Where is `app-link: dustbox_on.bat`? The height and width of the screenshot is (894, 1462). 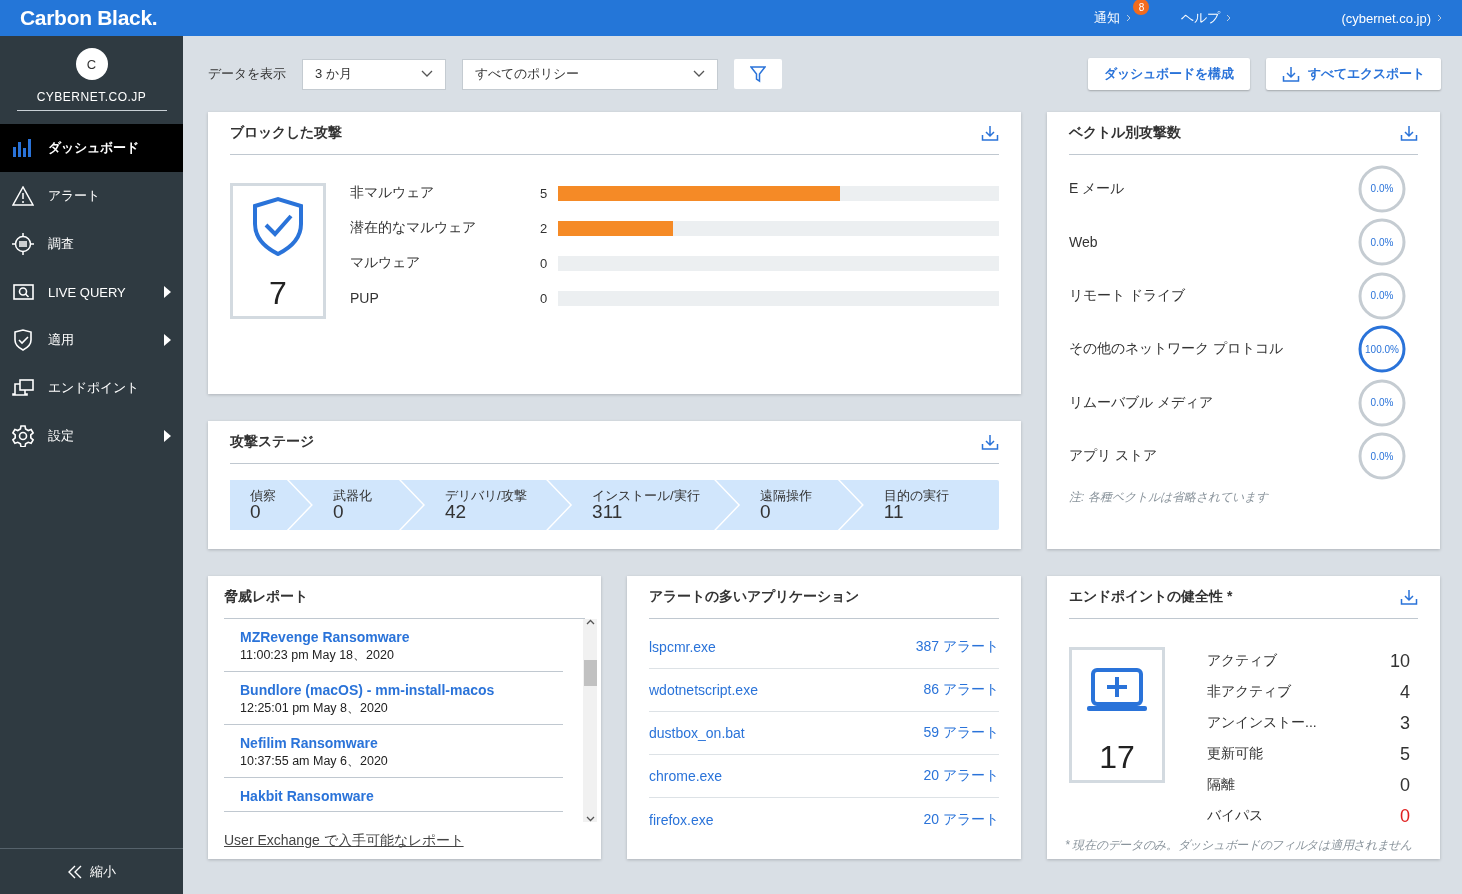 app-link: dustbox_on.bat is located at coordinates (697, 733).